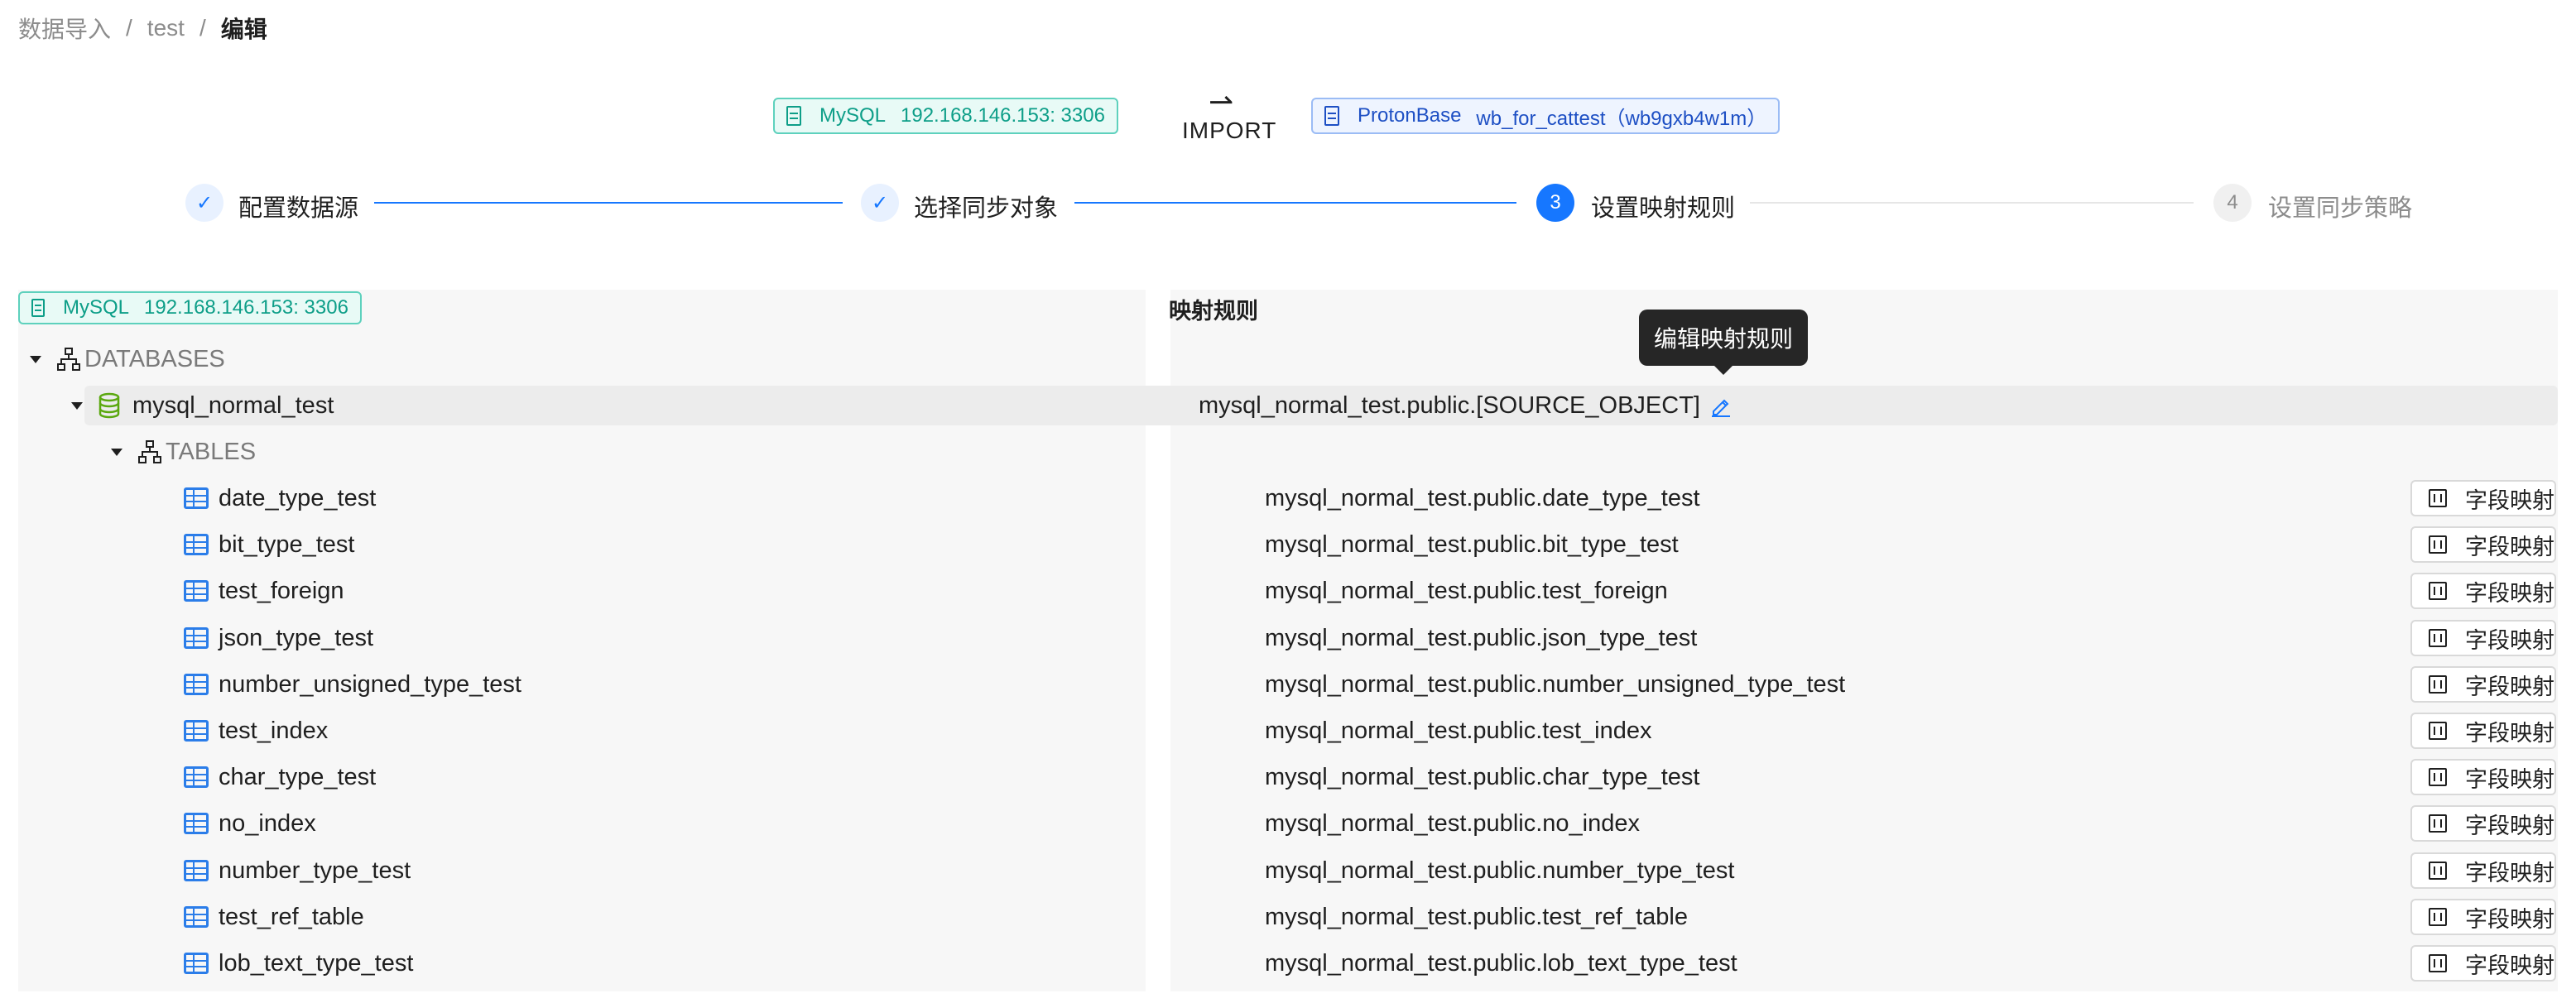  I want to click on target-connection-tag: ProtonBase wb_for_cattest（wb9gxb4w1m）, so click(1546, 116).